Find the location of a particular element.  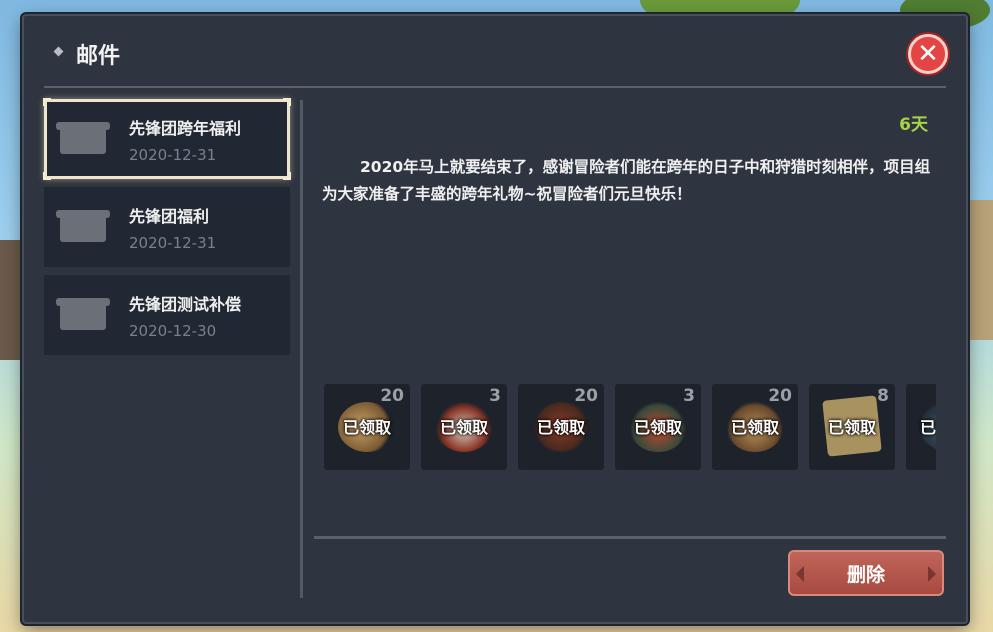

reward-item: 已领取 is located at coordinates (921, 427).